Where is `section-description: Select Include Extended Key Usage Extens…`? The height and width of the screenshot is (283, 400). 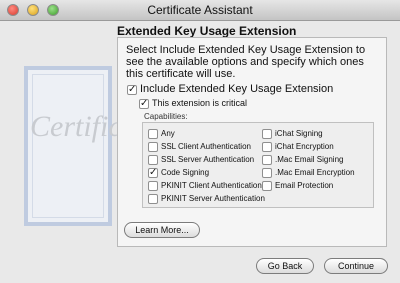
section-description: Select Include Extended Key Usage Extens… is located at coordinates (246, 62).